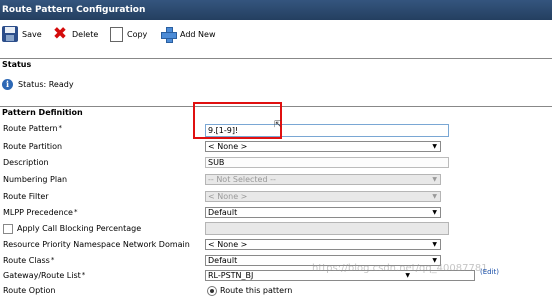 Image resolution: width=552 pixels, height=296 pixels. I want to click on add-new-button: Add New, so click(187, 34).